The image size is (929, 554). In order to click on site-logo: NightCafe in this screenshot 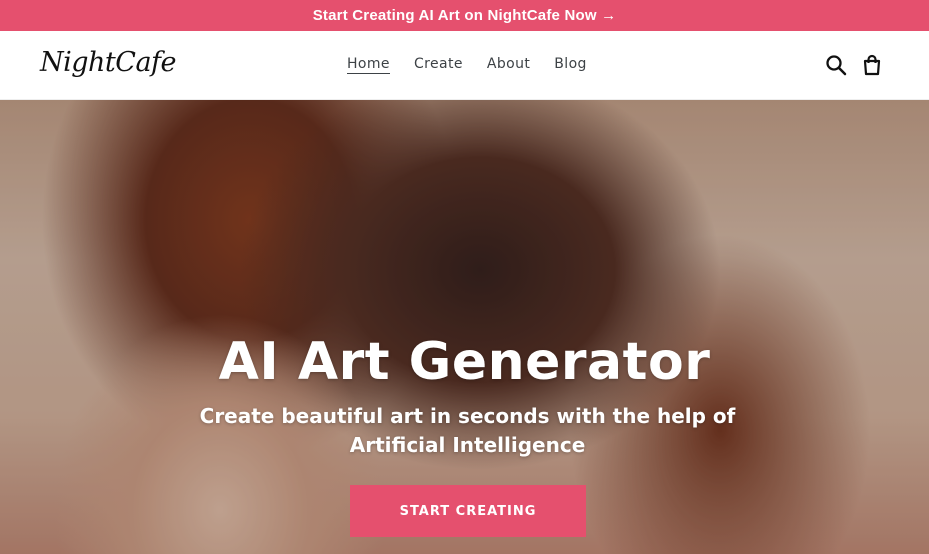, I will do `click(108, 62)`.